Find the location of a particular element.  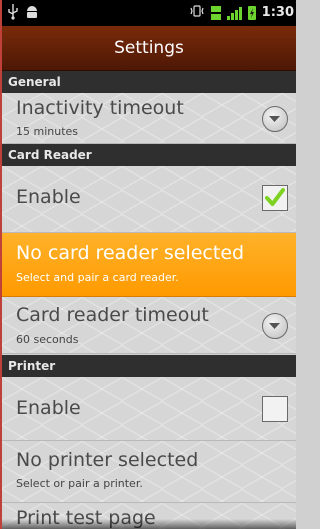

network-type-icon is located at coordinates (215, 12).